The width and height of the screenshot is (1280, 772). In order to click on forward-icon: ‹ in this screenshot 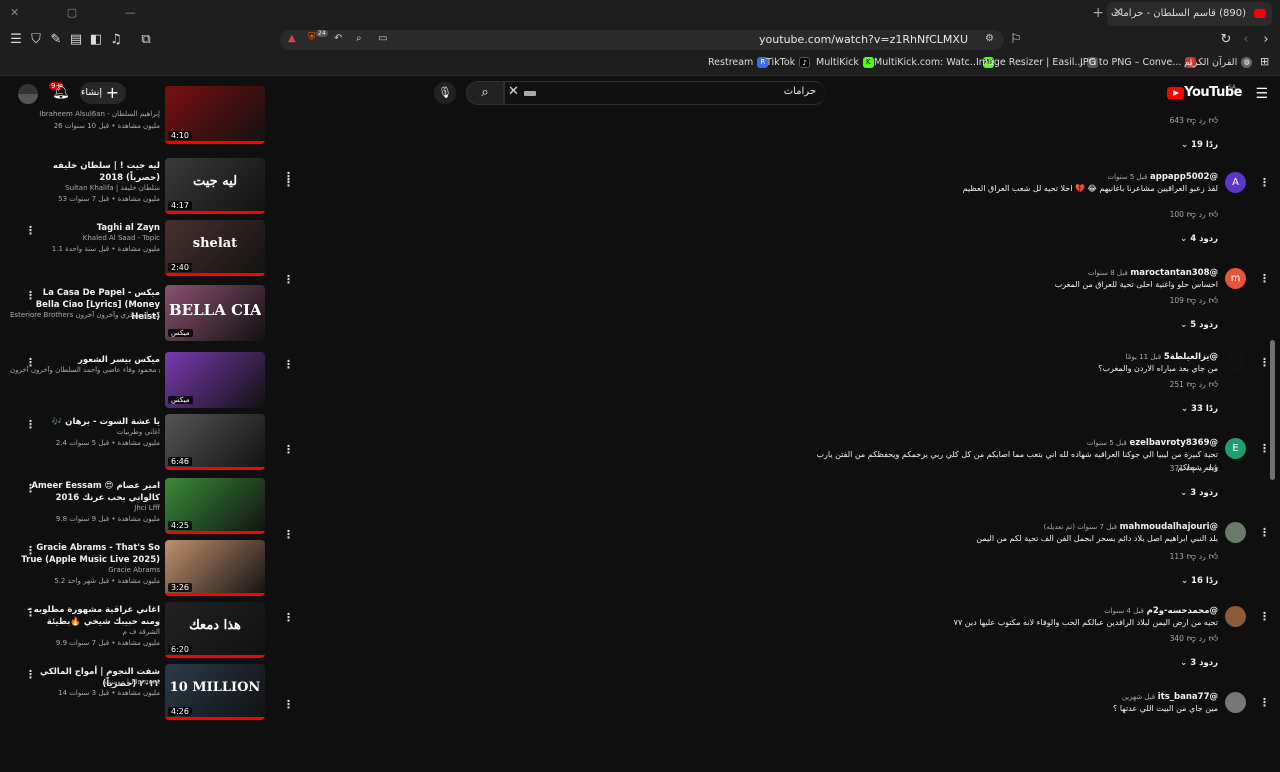, I will do `click(1246, 40)`.